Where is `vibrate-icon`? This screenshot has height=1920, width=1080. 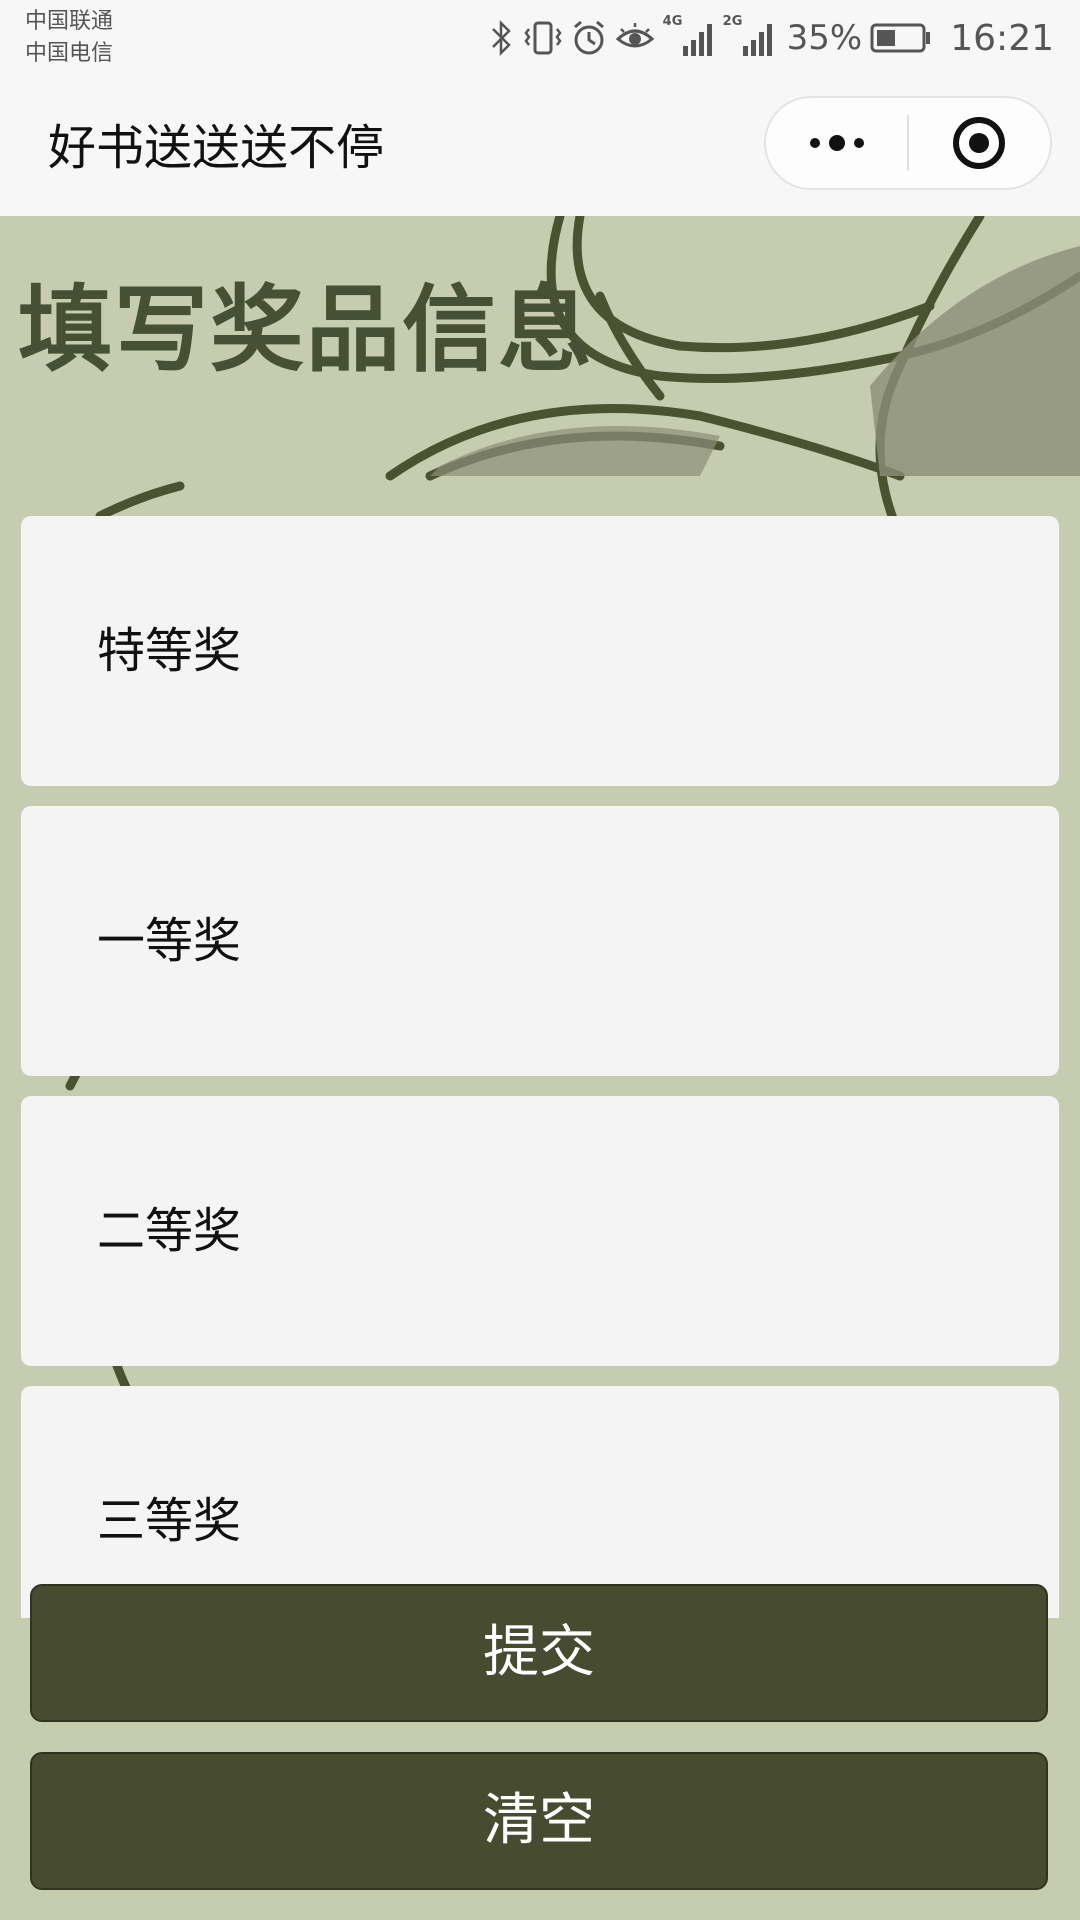 vibrate-icon is located at coordinates (543, 38).